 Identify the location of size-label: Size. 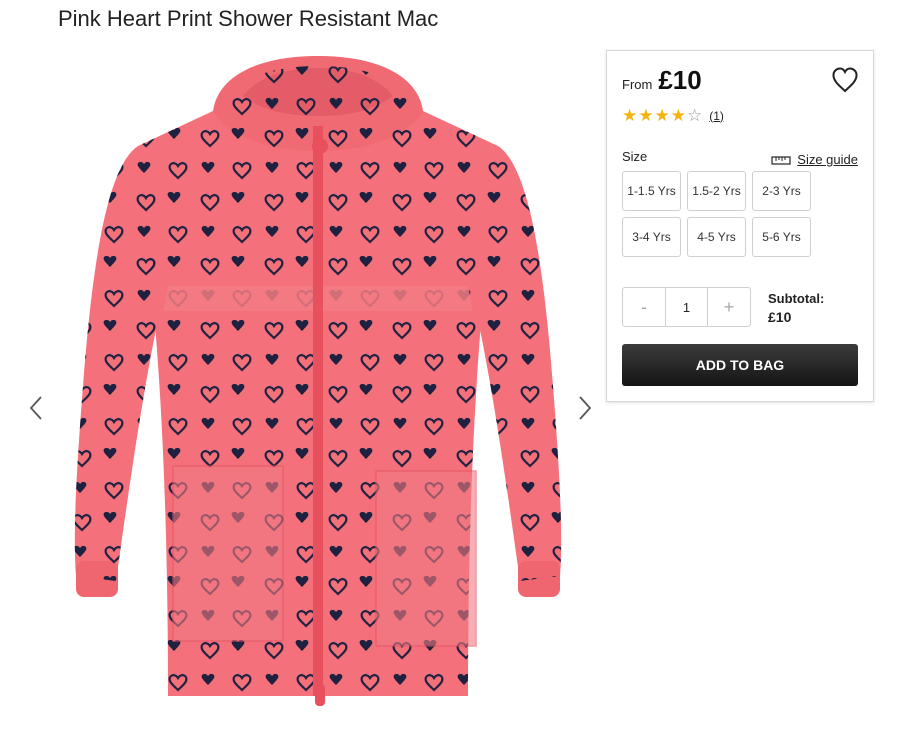
(635, 156).